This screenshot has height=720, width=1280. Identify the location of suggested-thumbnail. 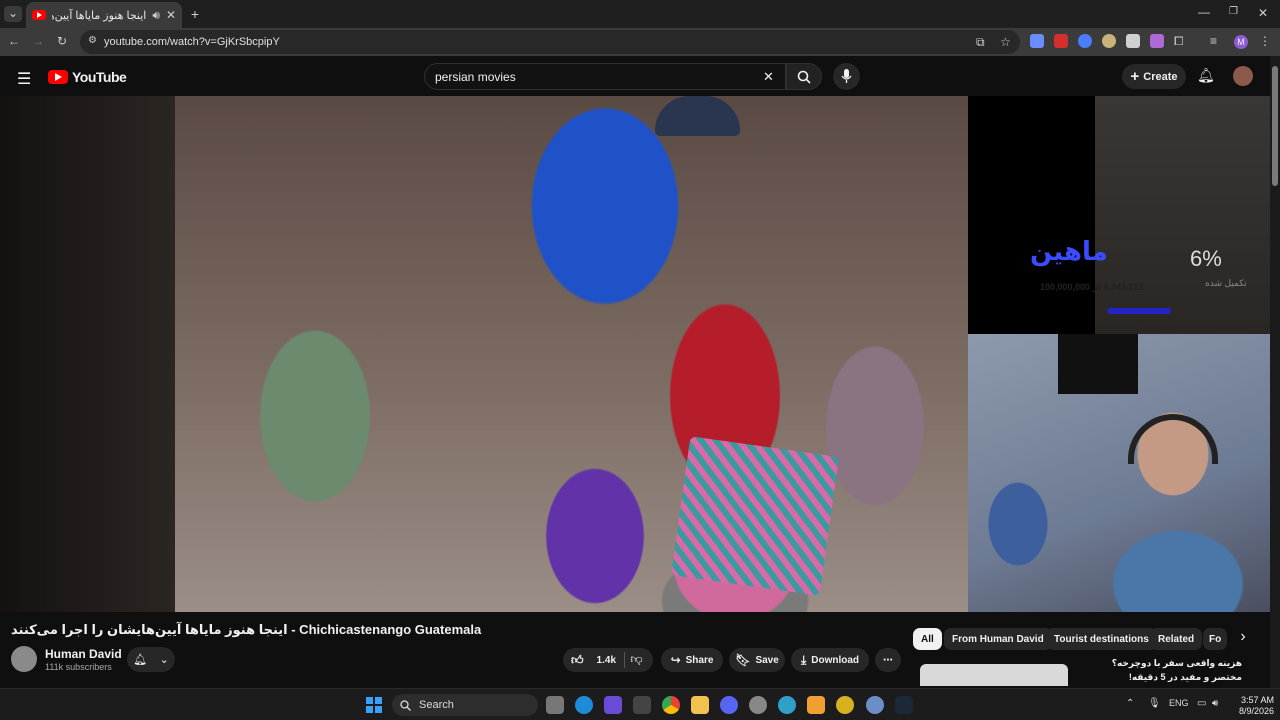
(994, 675).